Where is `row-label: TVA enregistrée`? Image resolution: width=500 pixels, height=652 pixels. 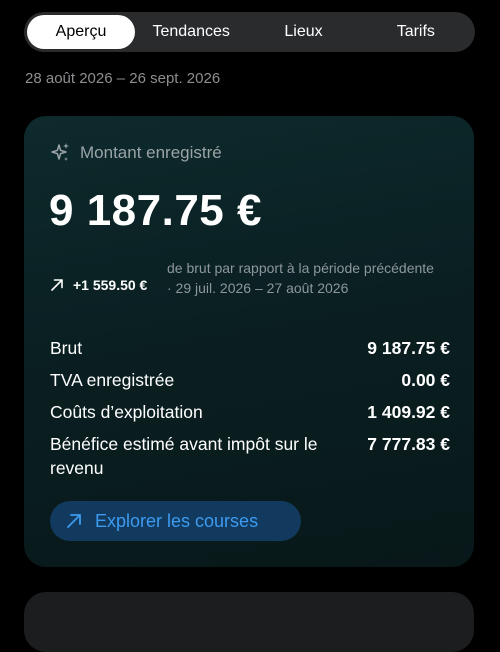
row-label: TVA enregistrée is located at coordinates (112, 380).